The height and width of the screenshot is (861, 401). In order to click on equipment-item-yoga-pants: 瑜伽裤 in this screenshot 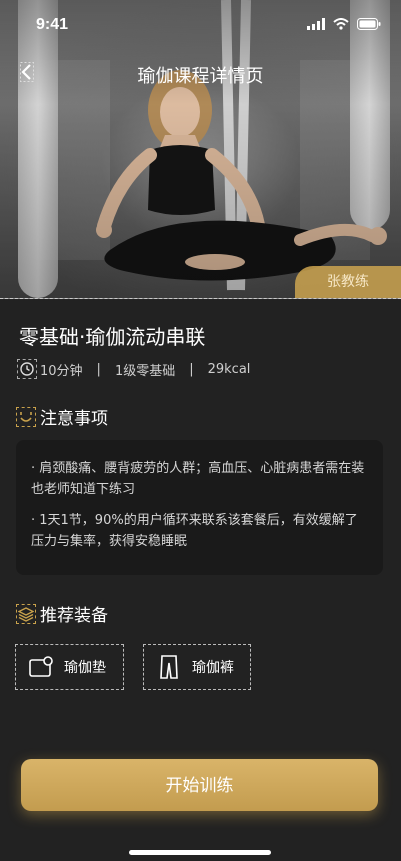, I will do `click(197, 667)`.